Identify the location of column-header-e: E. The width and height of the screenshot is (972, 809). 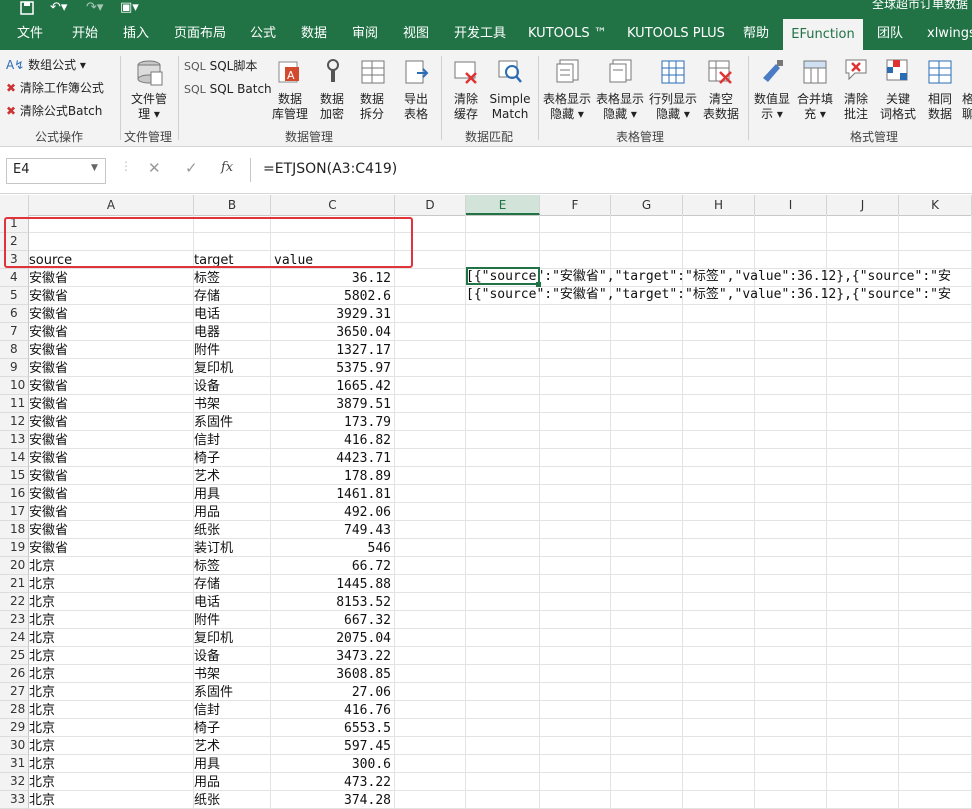
(503, 205).